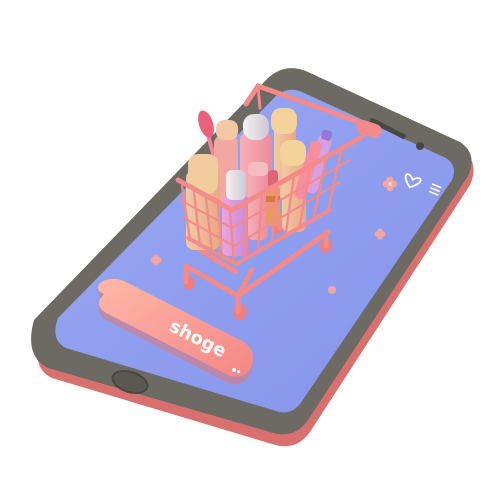 The height and width of the screenshot is (500, 500). Describe the element at coordinates (420, 146) in the screenshot. I see `phone-camera` at that location.